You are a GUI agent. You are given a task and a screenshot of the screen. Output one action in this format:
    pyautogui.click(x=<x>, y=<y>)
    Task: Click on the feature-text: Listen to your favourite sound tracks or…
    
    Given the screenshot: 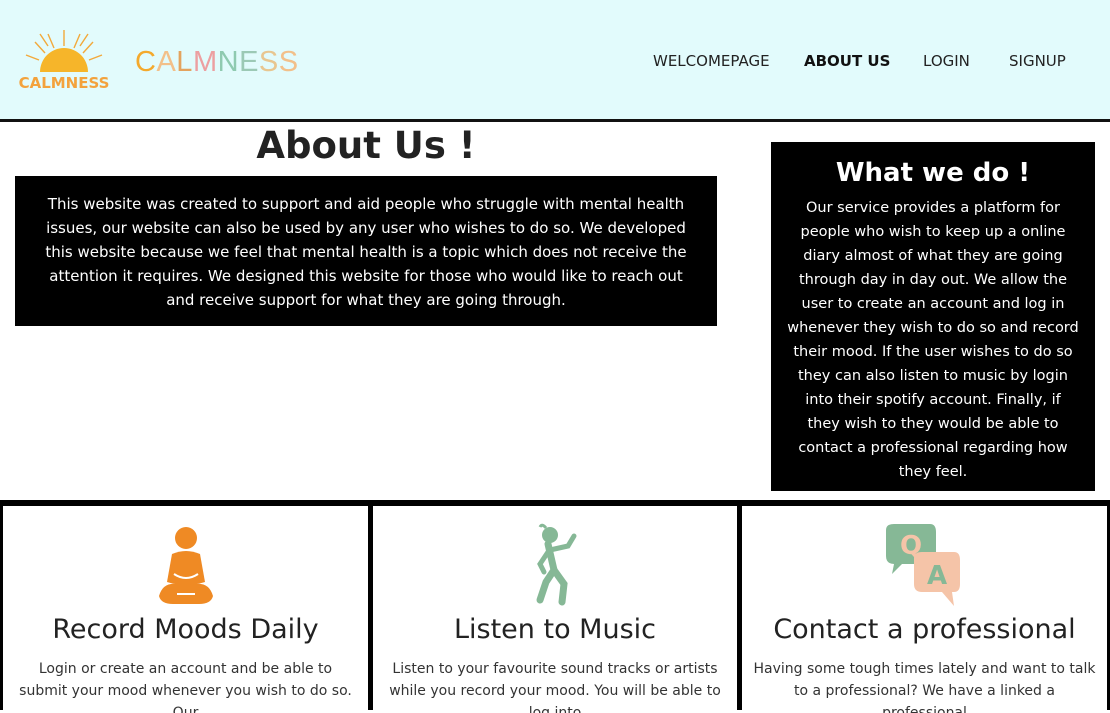 What is the action you would take?
    pyautogui.click(x=555, y=687)
    